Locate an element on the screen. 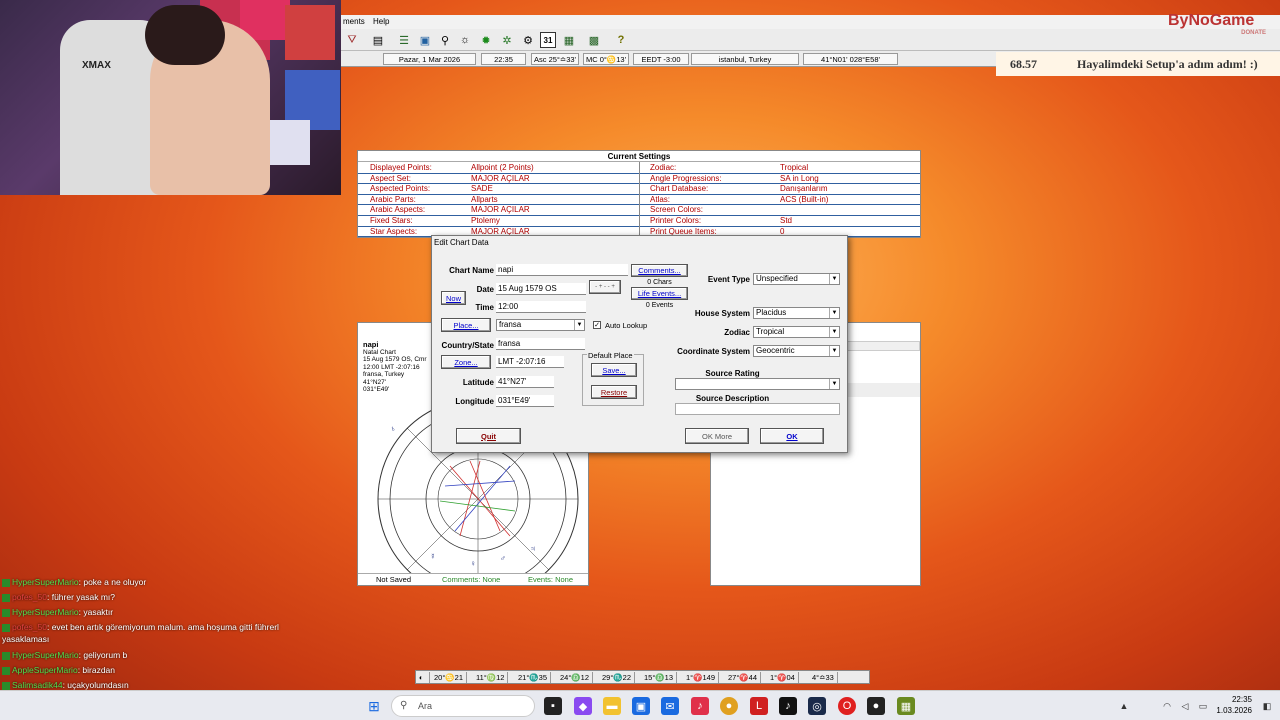 This screenshot has width=1280, height=720. extra-tool-icon: ⚙ is located at coordinates (528, 40).